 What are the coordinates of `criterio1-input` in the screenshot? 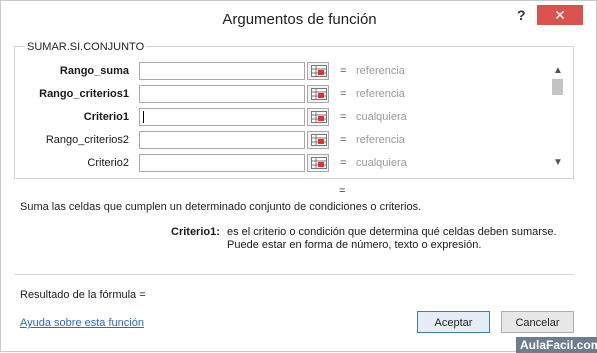 It's located at (222, 117).